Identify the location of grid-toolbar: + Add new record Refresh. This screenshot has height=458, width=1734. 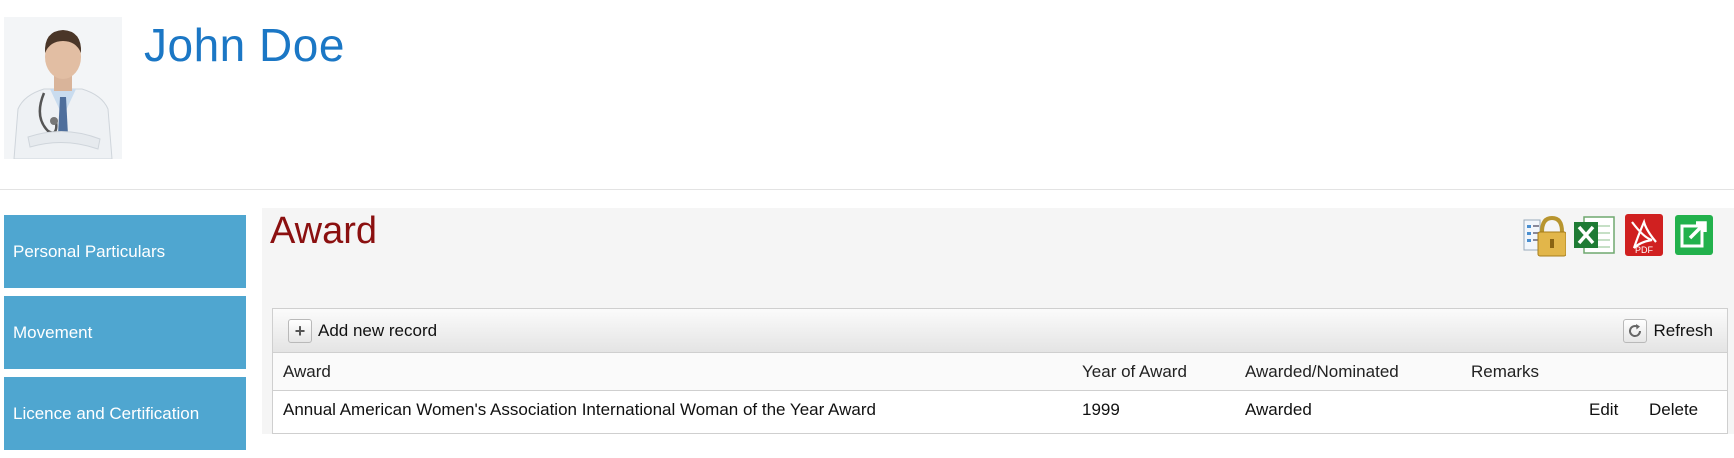
(1000, 331).